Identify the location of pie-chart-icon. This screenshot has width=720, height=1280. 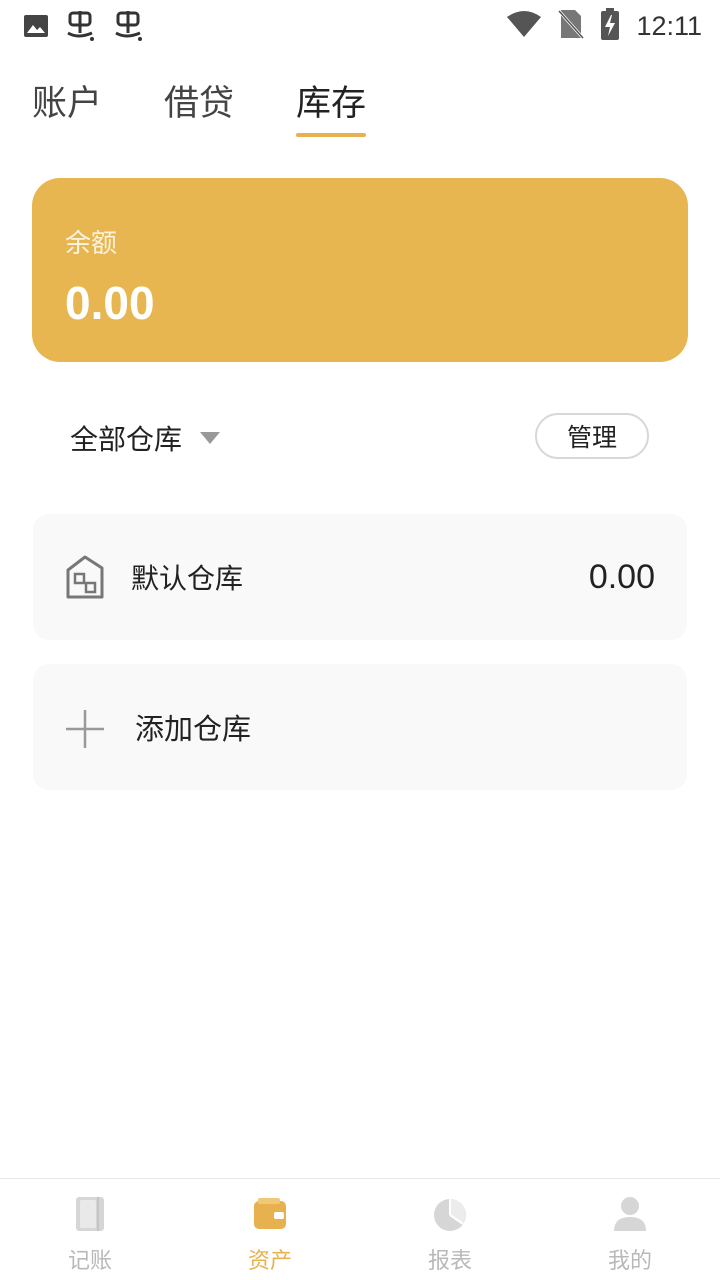
(450, 1214).